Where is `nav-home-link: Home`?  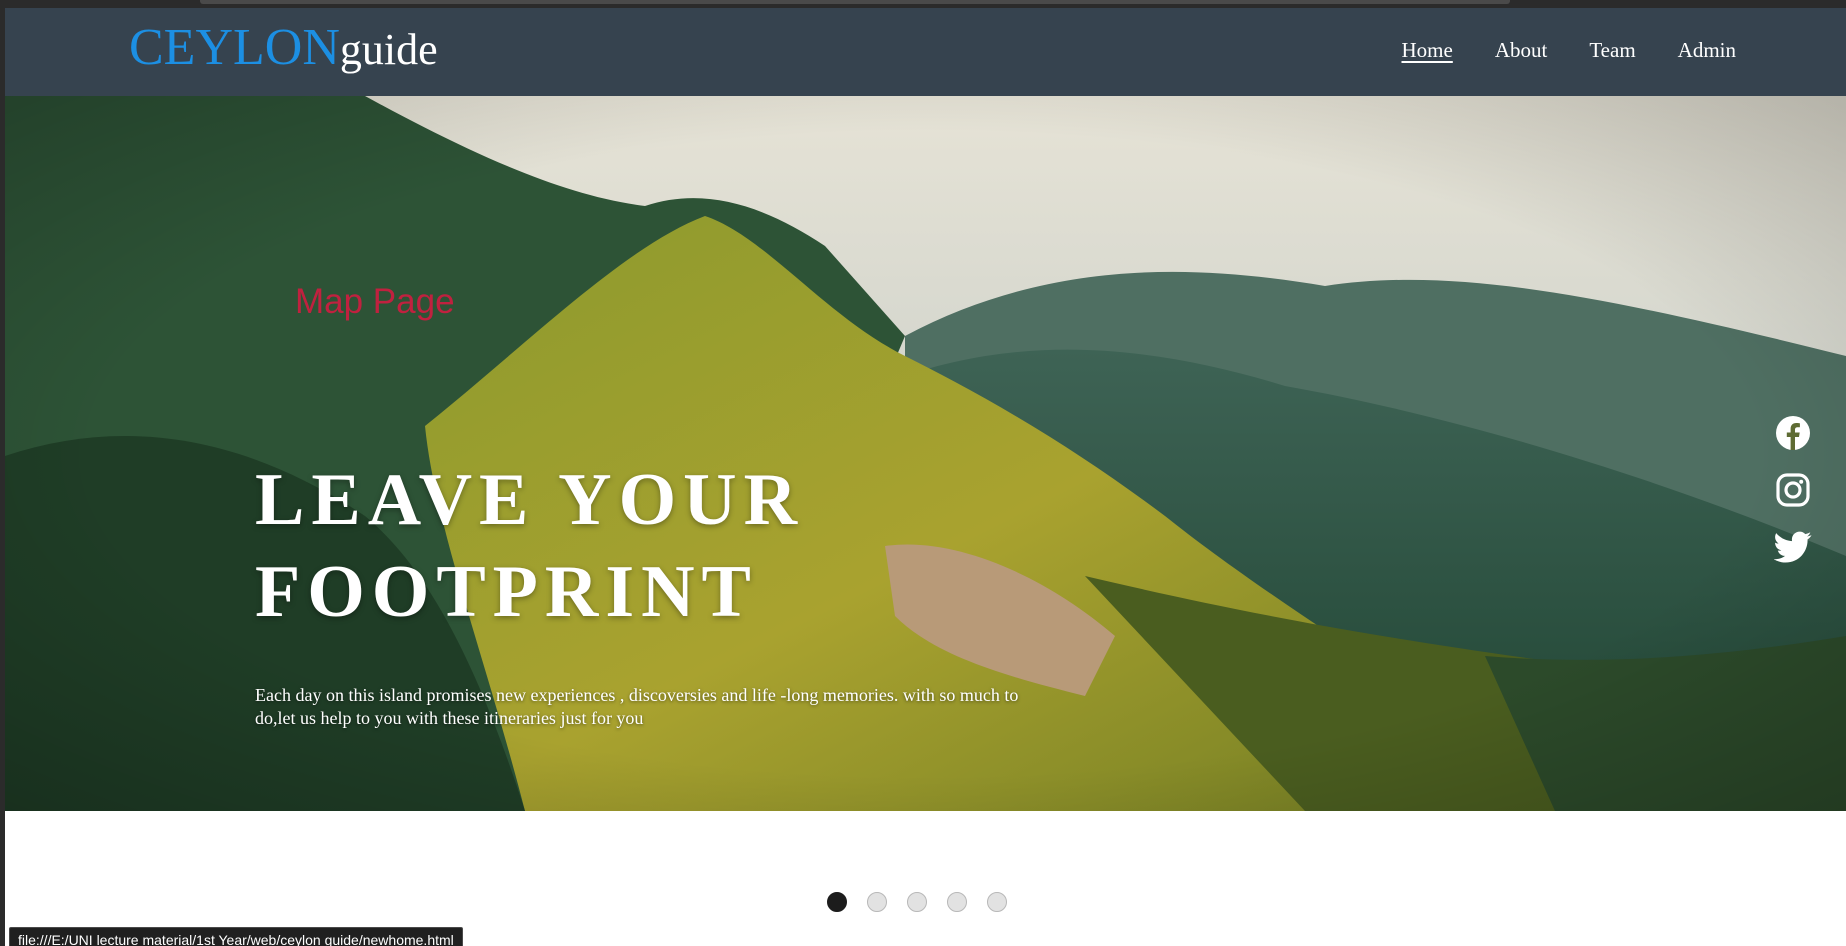
nav-home-link: Home is located at coordinates (1426, 50).